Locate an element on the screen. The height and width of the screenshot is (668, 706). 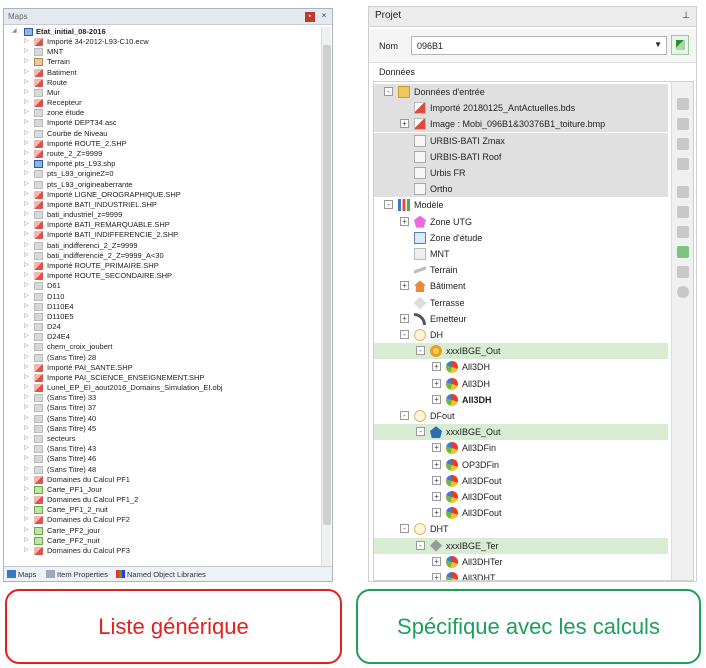
circle-icon is located at coordinates (683, 292).